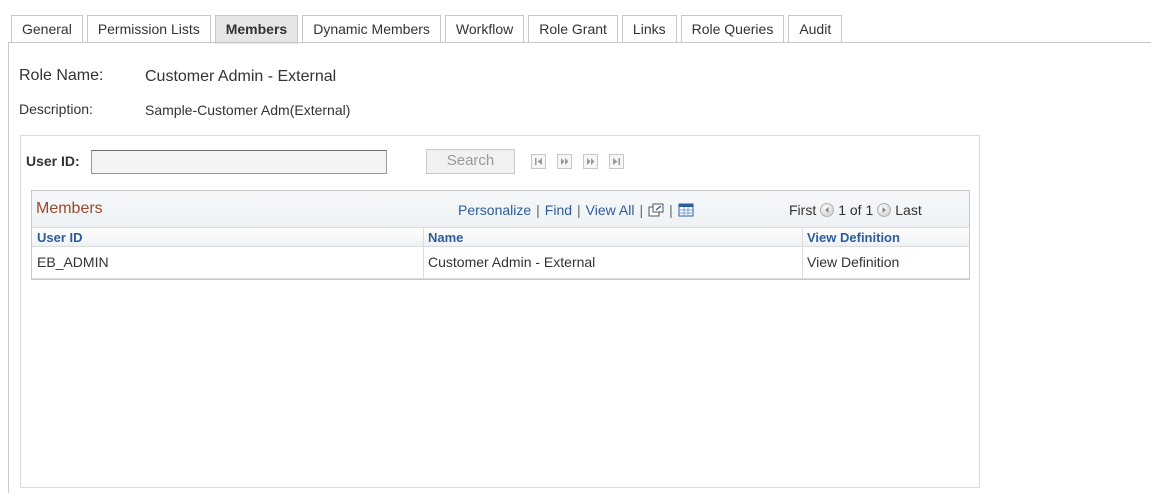 The height and width of the screenshot is (493, 1151). I want to click on role-name-label: Role Name:, so click(61, 75).